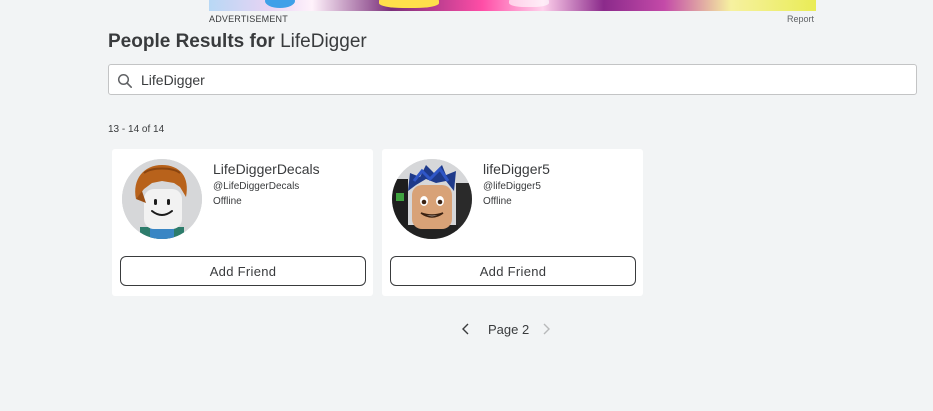  What do you see at coordinates (516, 169) in the screenshot?
I see `user-name: lifeDigger5` at bounding box center [516, 169].